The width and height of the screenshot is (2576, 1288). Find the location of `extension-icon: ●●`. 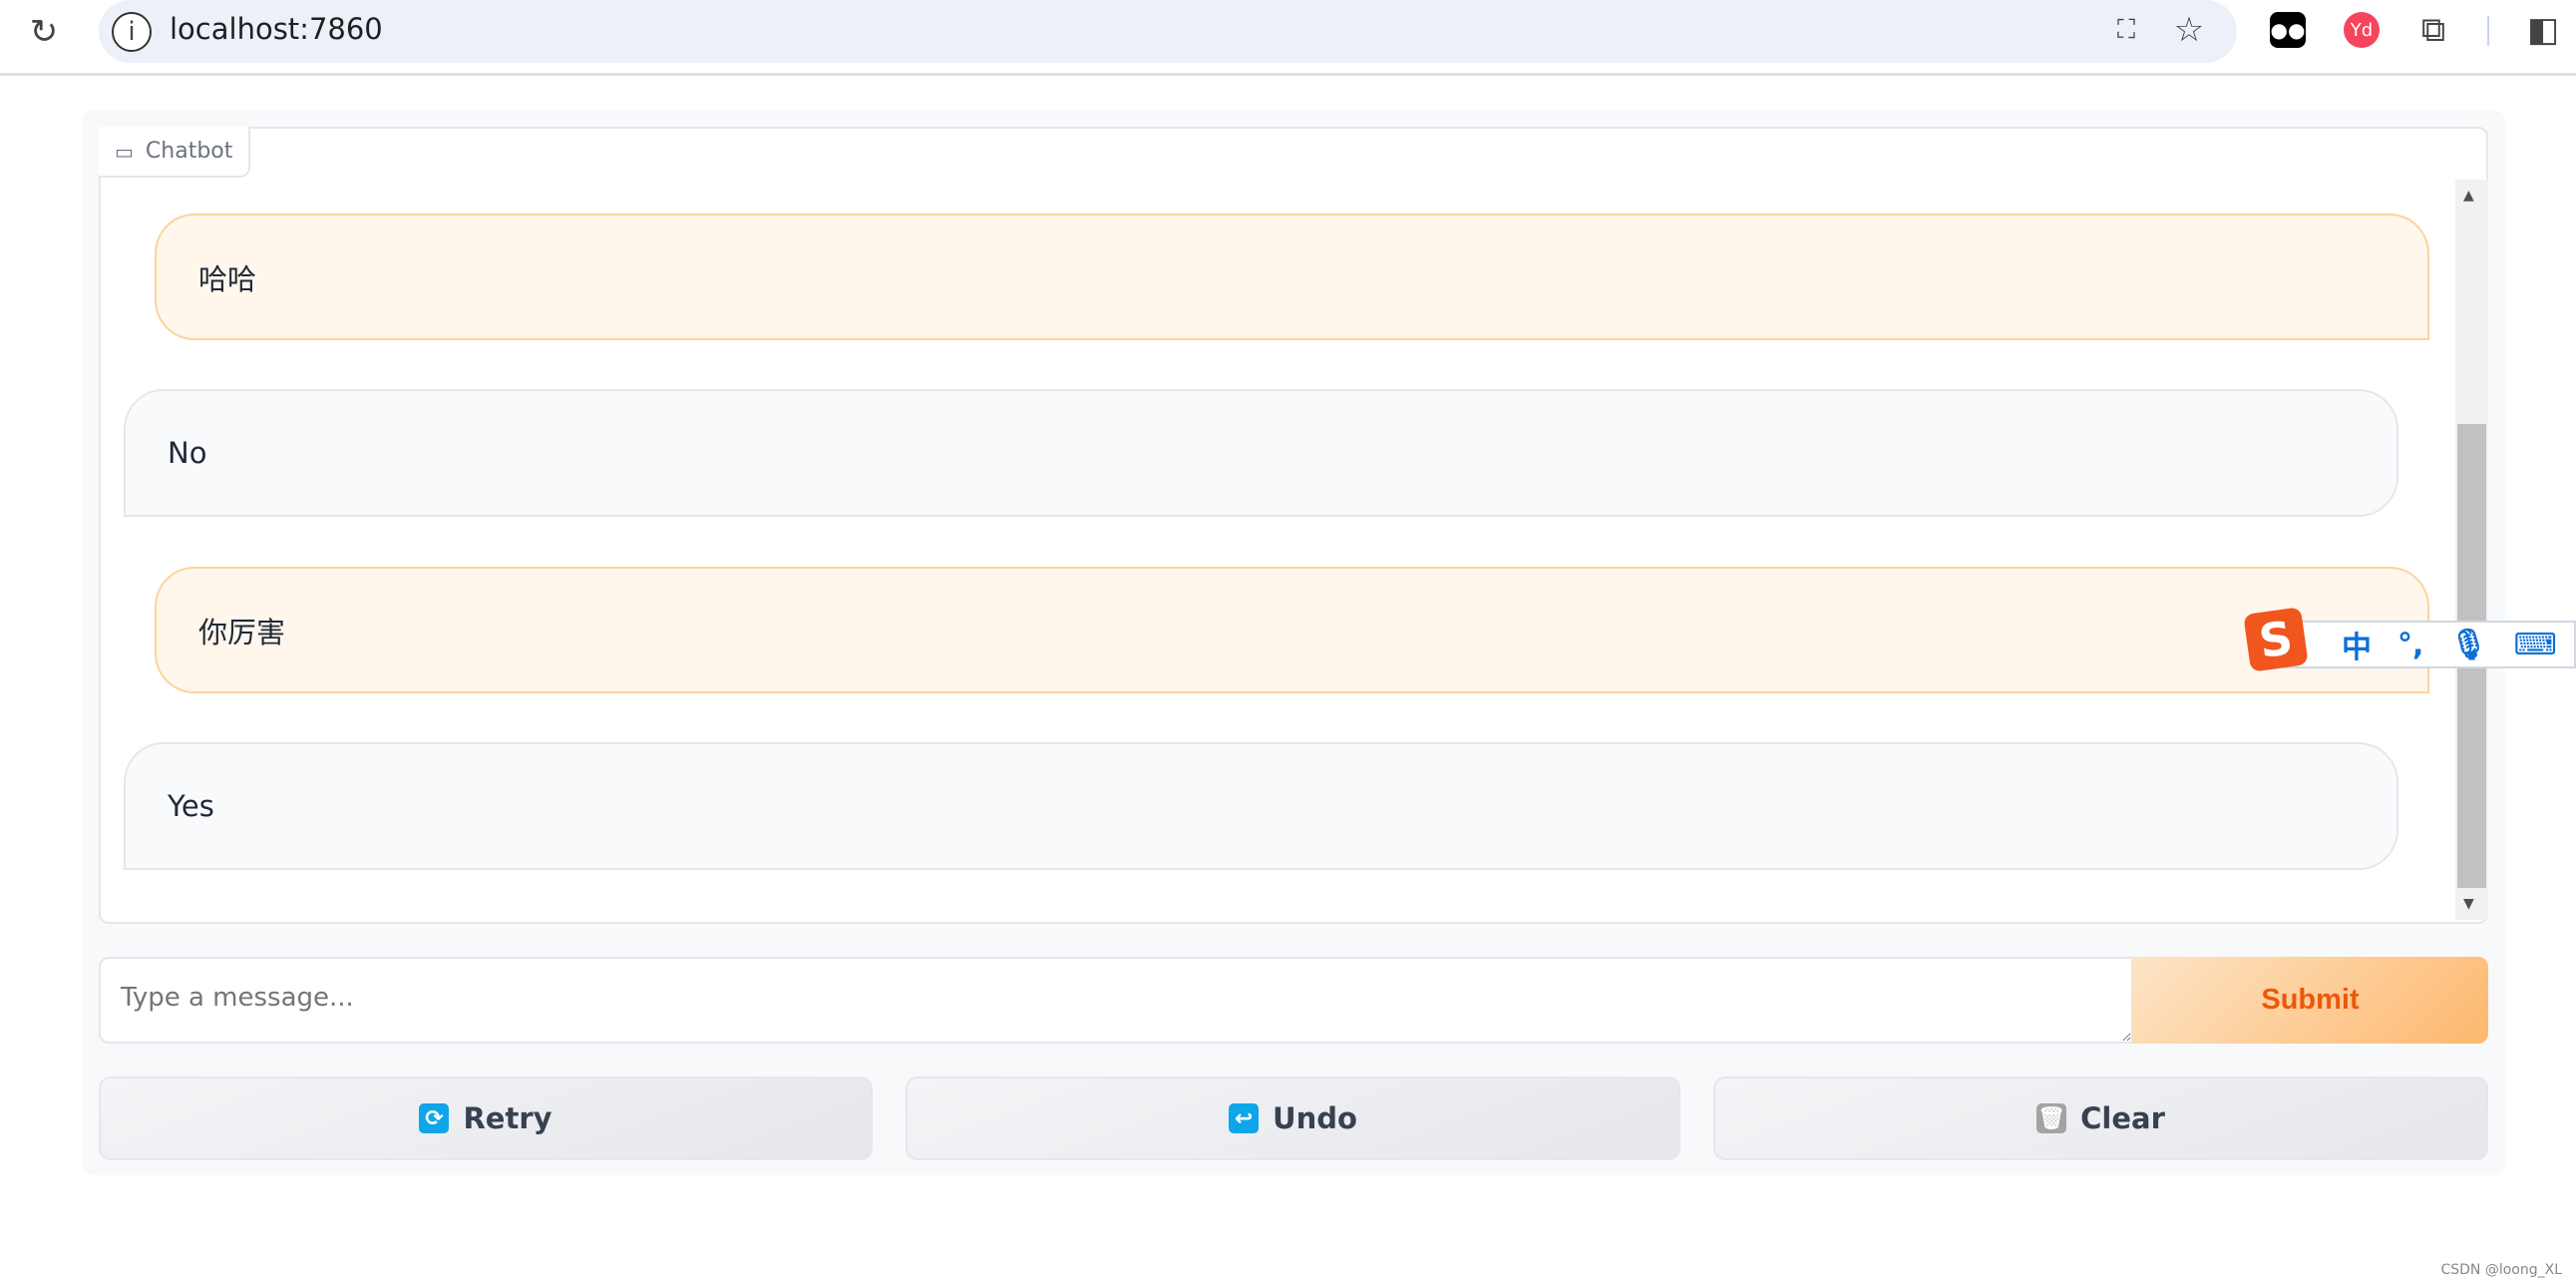

extension-icon: ●● is located at coordinates (2288, 30).